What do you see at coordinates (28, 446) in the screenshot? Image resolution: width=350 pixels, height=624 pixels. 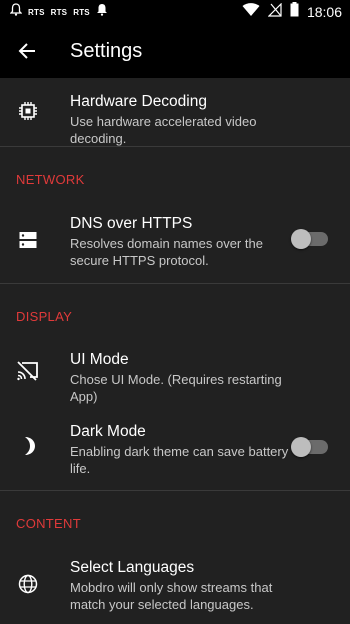 I see `moon-icon` at bounding box center [28, 446].